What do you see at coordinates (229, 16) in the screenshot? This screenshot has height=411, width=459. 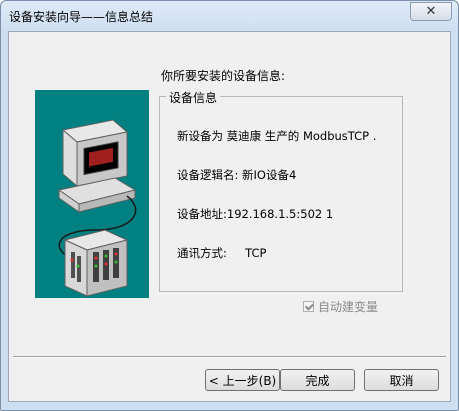 I see `title-bar: 设备安装向导——信息总结 ✕` at bounding box center [229, 16].